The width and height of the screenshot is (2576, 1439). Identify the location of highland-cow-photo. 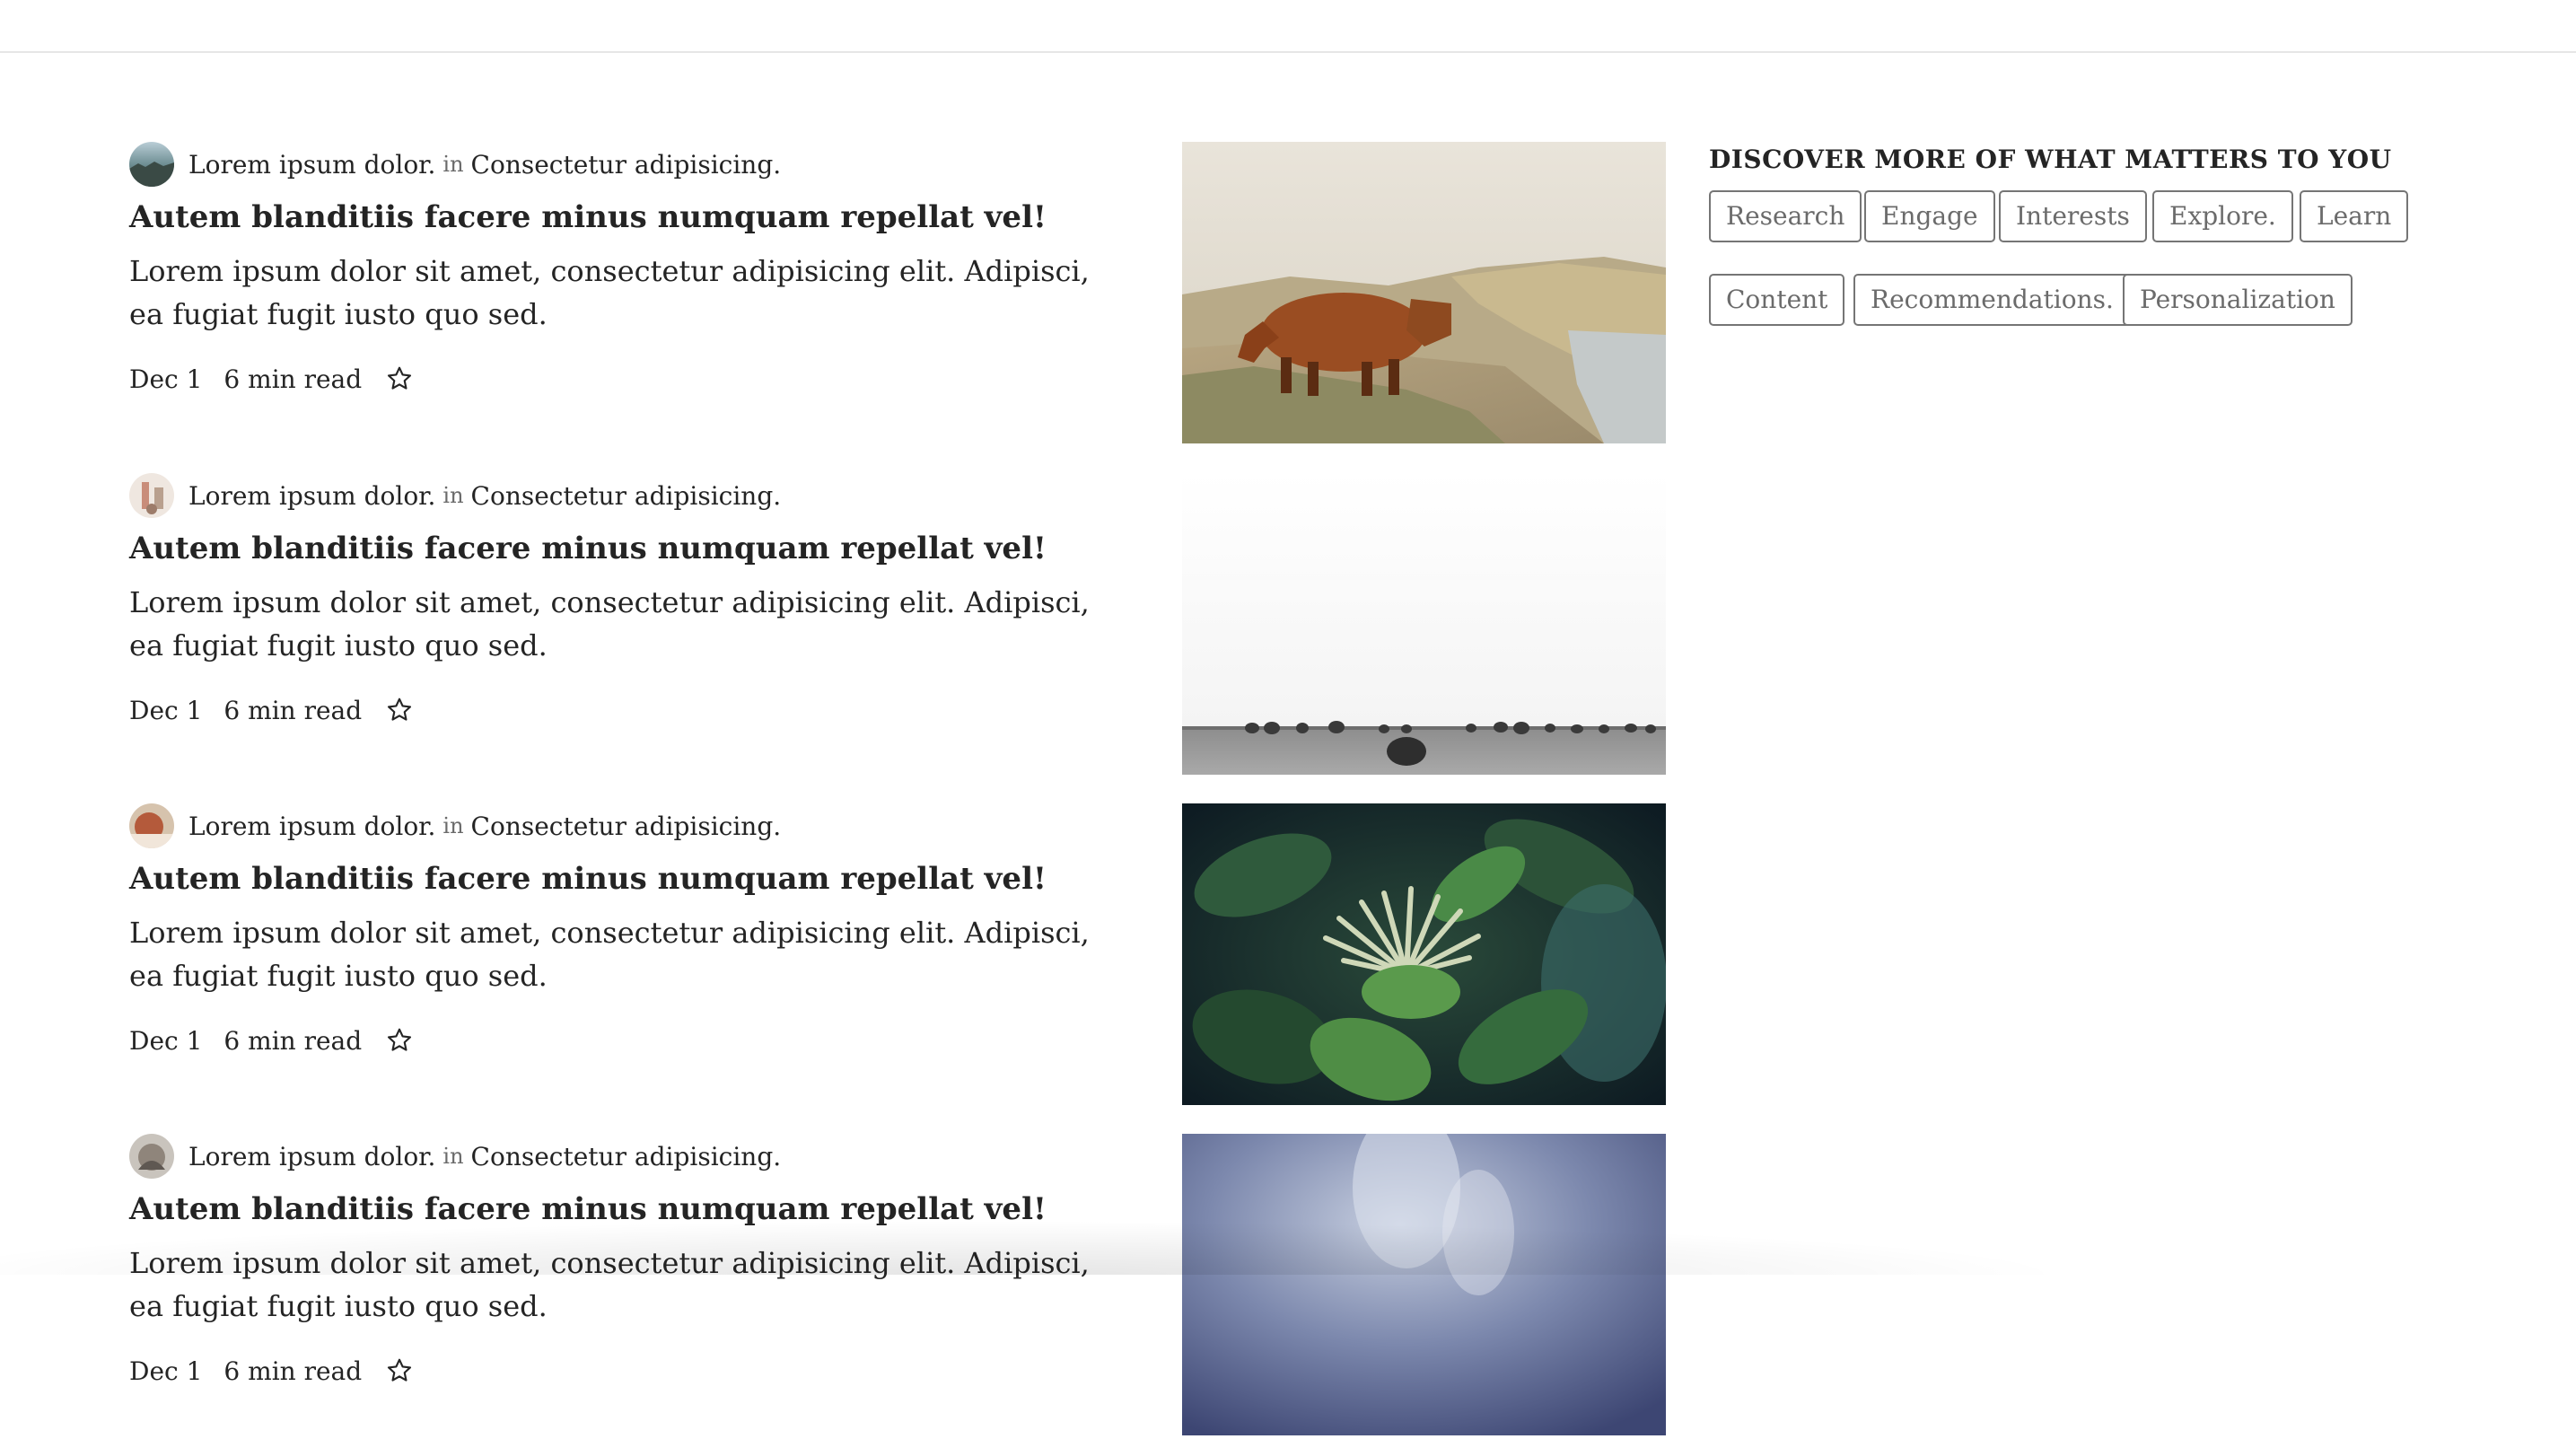
(1424, 293).